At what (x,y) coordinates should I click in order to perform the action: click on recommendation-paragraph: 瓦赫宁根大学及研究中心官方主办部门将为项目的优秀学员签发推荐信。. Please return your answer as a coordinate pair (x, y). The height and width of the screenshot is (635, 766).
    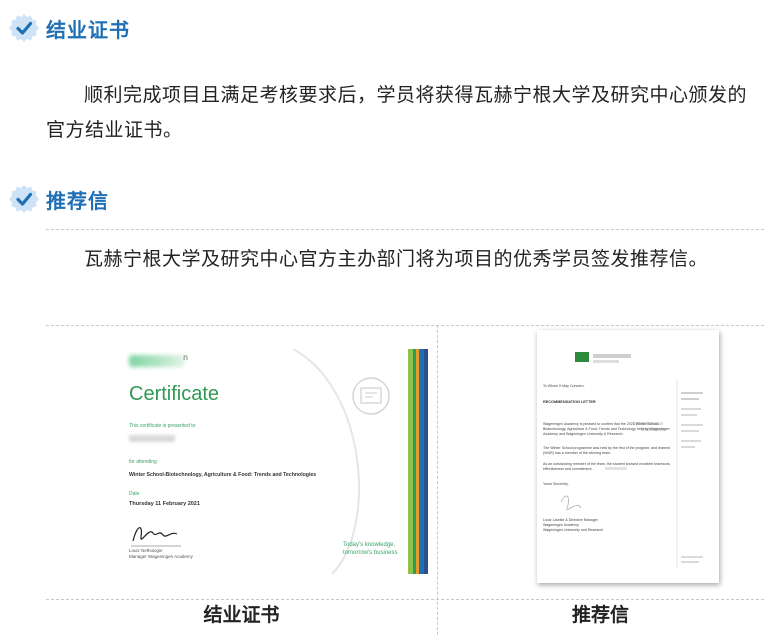
    Looking at the image, I should click on (396, 259).